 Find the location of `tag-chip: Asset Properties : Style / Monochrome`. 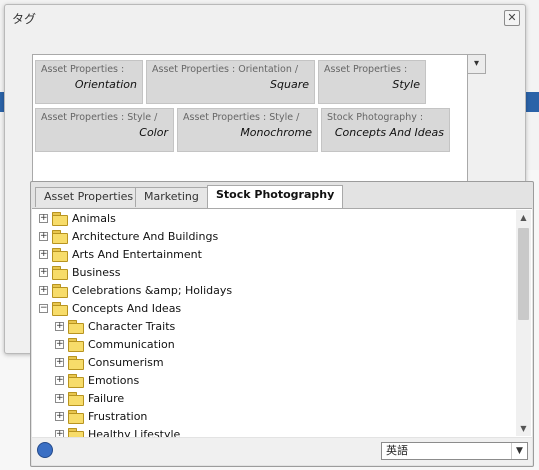

tag-chip: Asset Properties : Style / Monochrome is located at coordinates (247, 130).